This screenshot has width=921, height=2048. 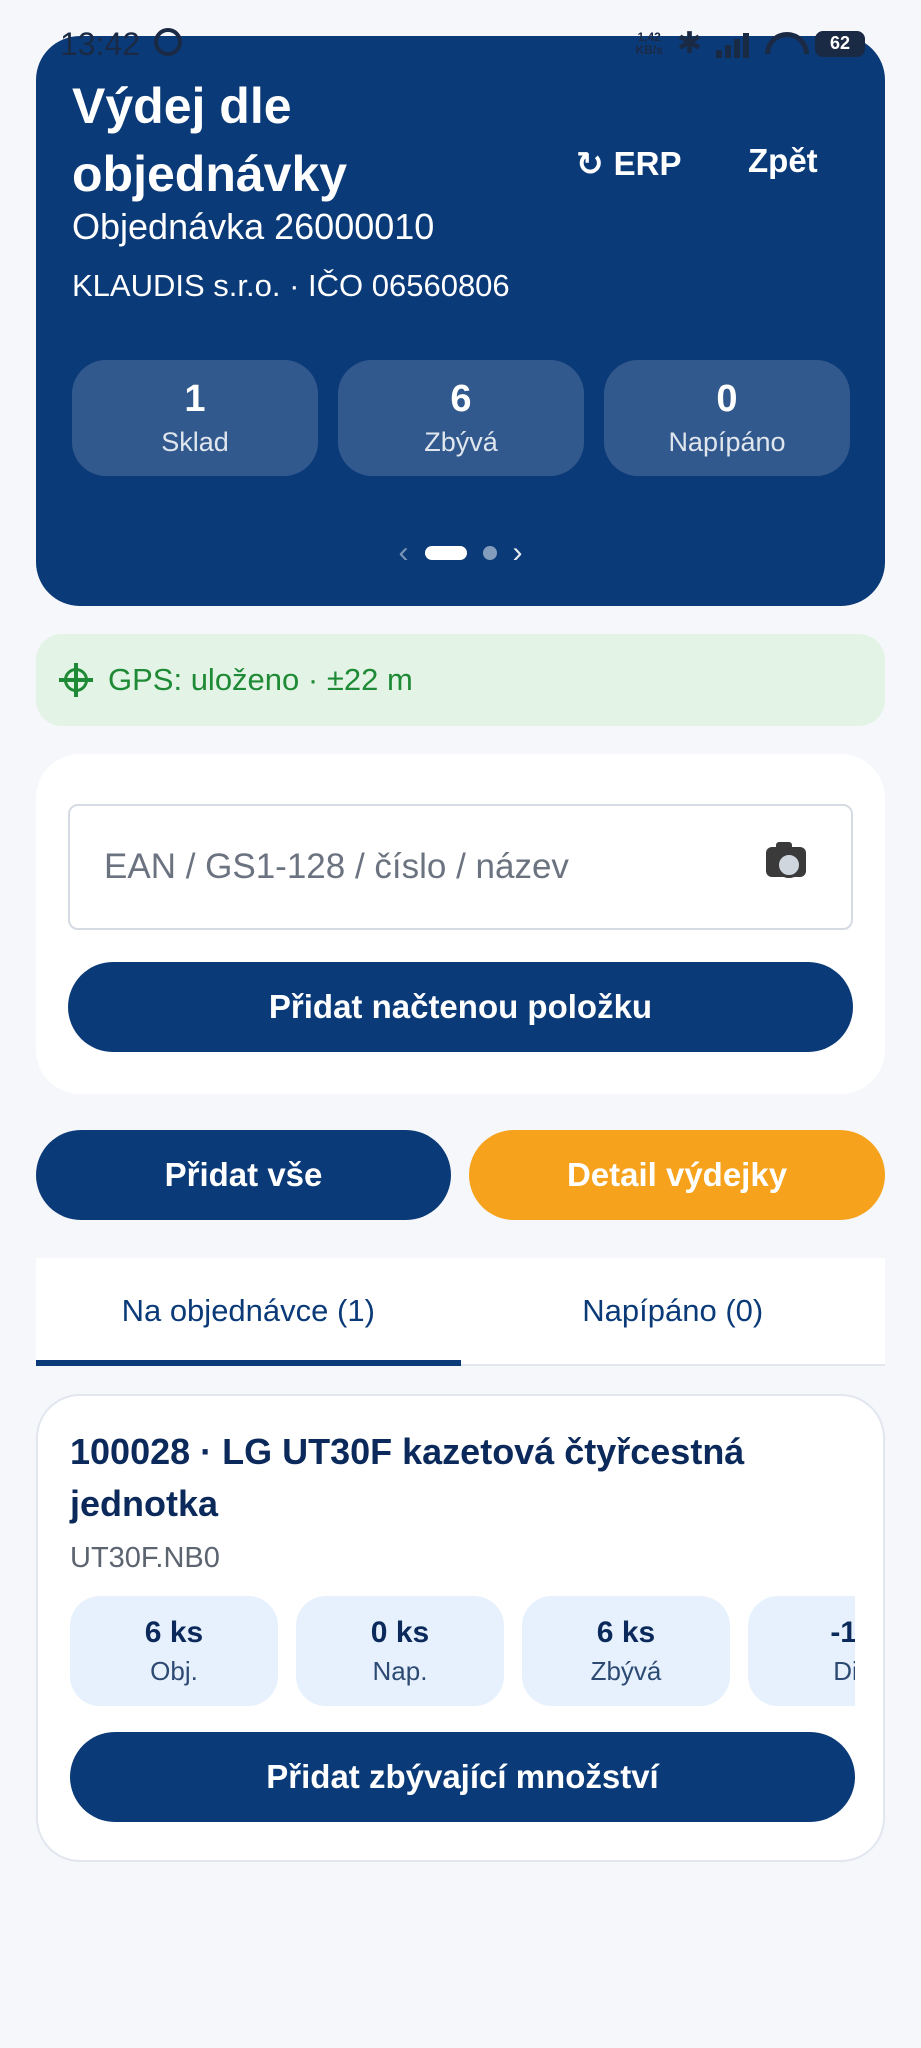 I want to click on network-speed-unit: KB/s, so click(x=649, y=49).